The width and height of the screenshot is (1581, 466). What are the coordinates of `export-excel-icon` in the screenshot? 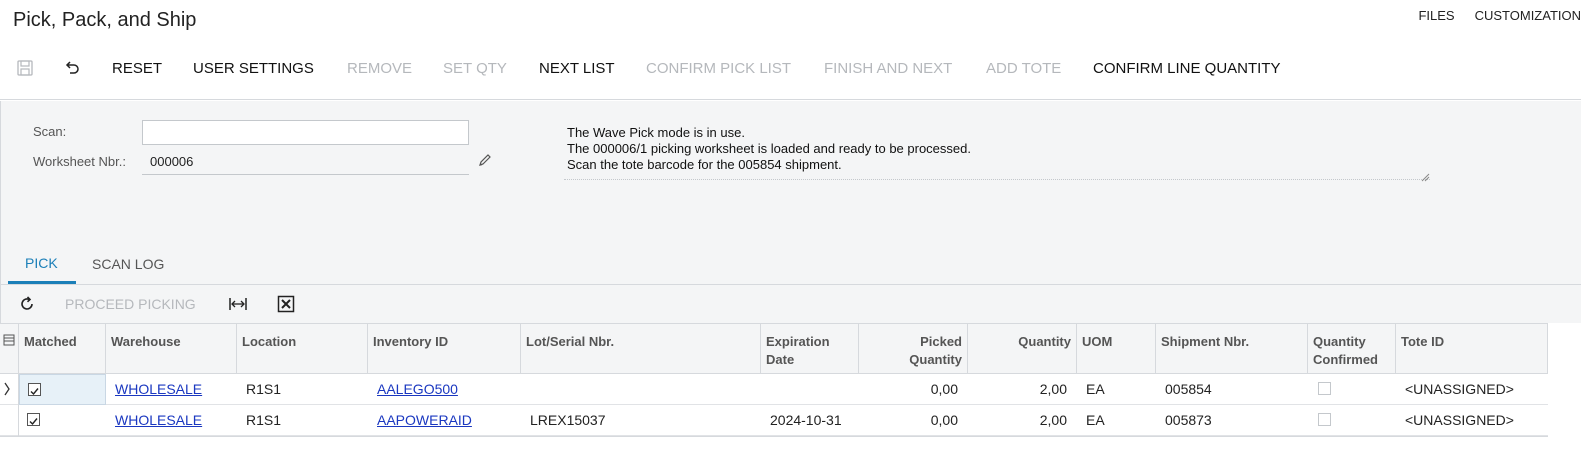 It's located at (286, 304).